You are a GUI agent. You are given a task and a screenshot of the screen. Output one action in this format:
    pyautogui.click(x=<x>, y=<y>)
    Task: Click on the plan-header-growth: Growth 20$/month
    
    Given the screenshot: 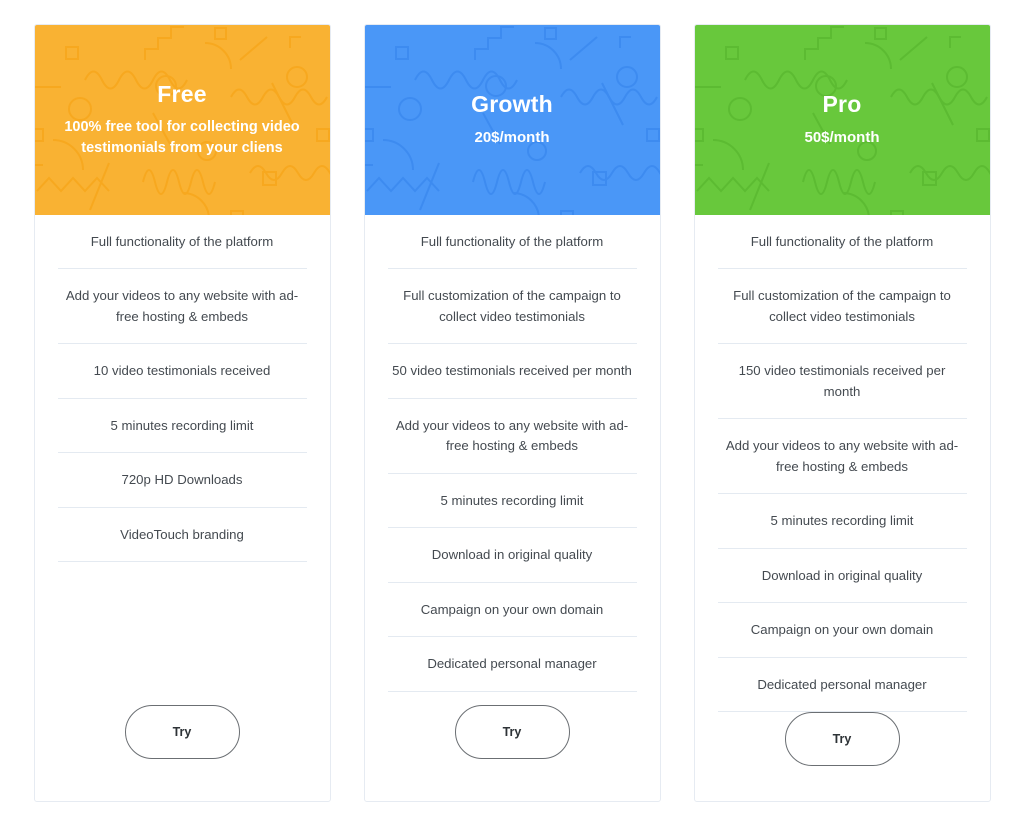 What is the action you would take?
    pyautogui.click(x=512, y=120)
    